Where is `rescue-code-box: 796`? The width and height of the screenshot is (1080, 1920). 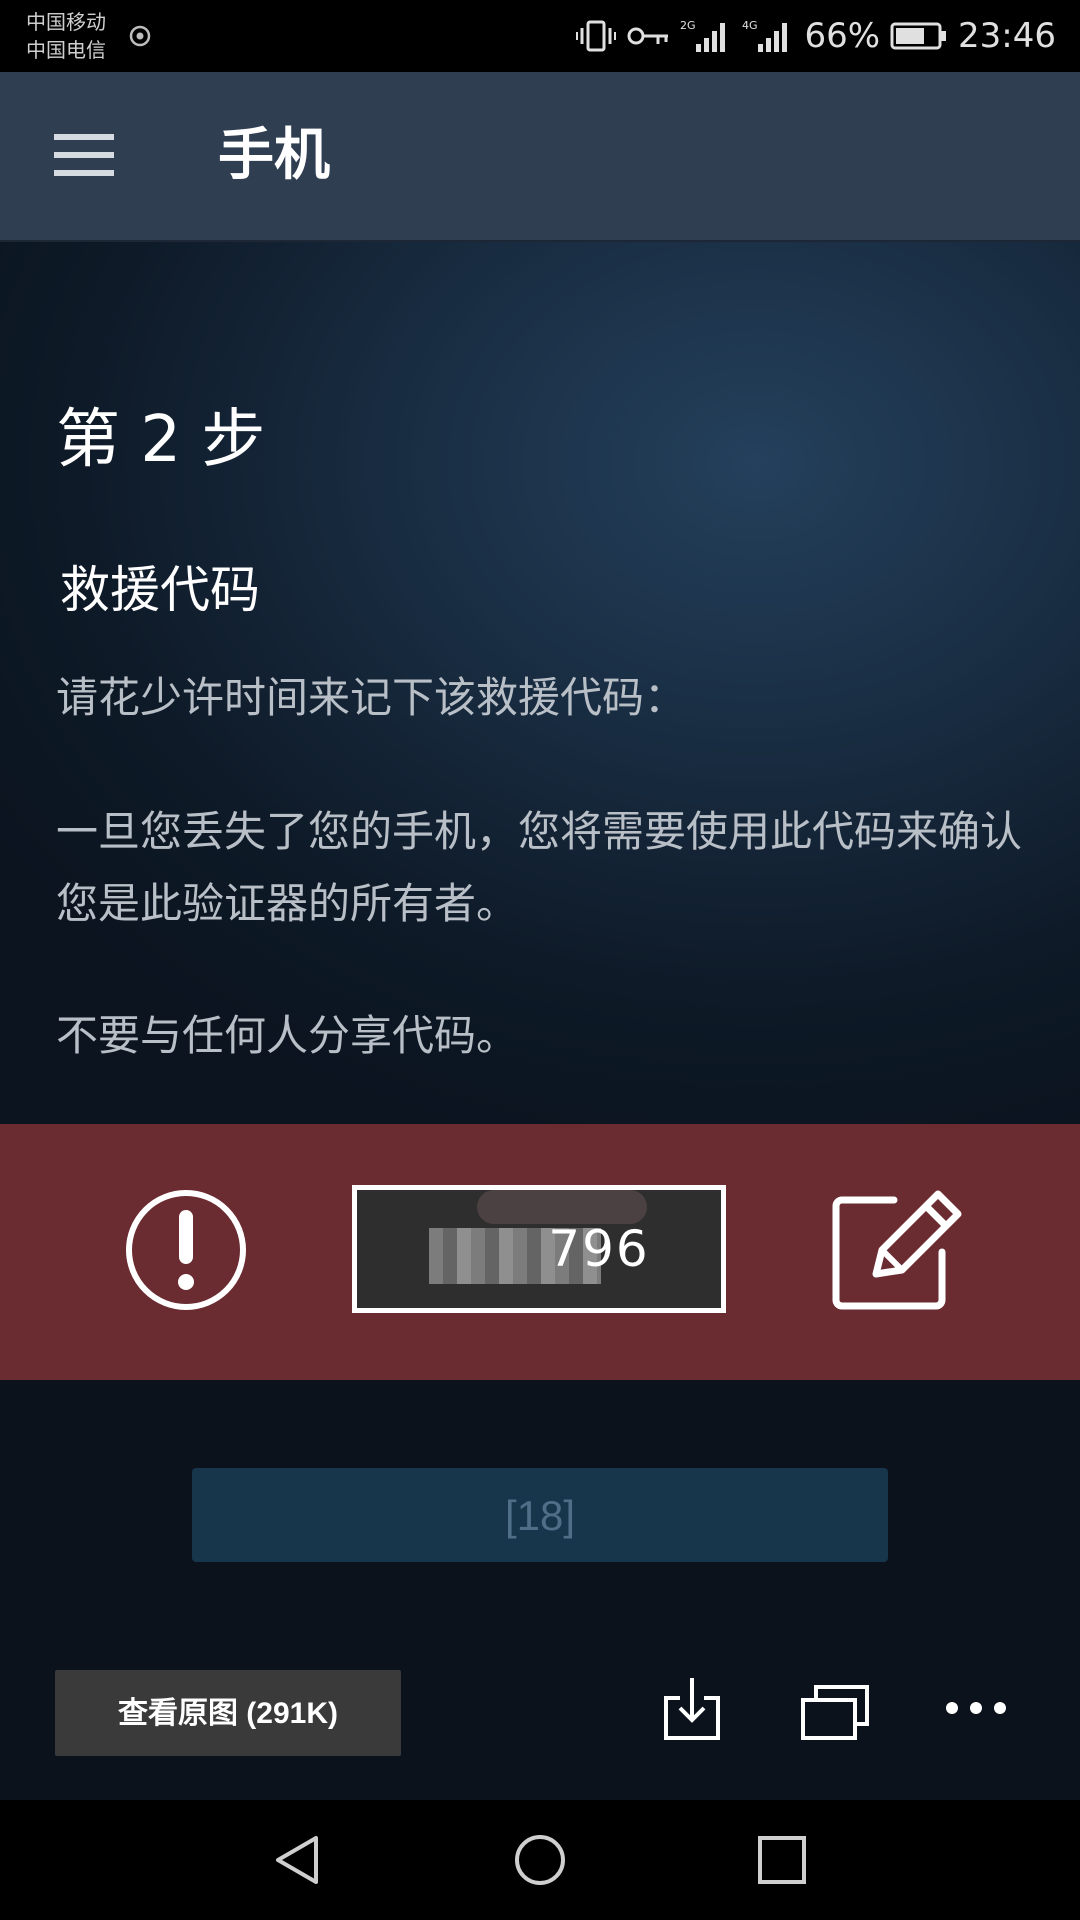
rescue-code-box: 796 is located at coordinates (539, 1249).